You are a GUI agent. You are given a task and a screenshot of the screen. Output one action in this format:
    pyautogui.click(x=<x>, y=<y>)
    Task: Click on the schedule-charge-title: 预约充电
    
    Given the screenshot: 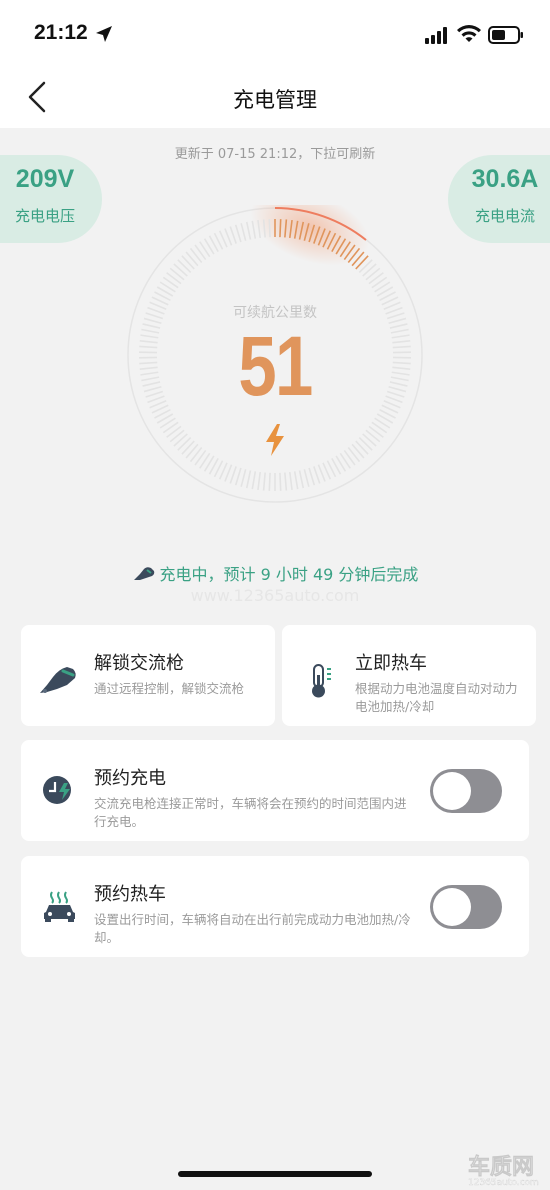 What is the action you would take?
    pyautogui.click(x=130, y=778)
    